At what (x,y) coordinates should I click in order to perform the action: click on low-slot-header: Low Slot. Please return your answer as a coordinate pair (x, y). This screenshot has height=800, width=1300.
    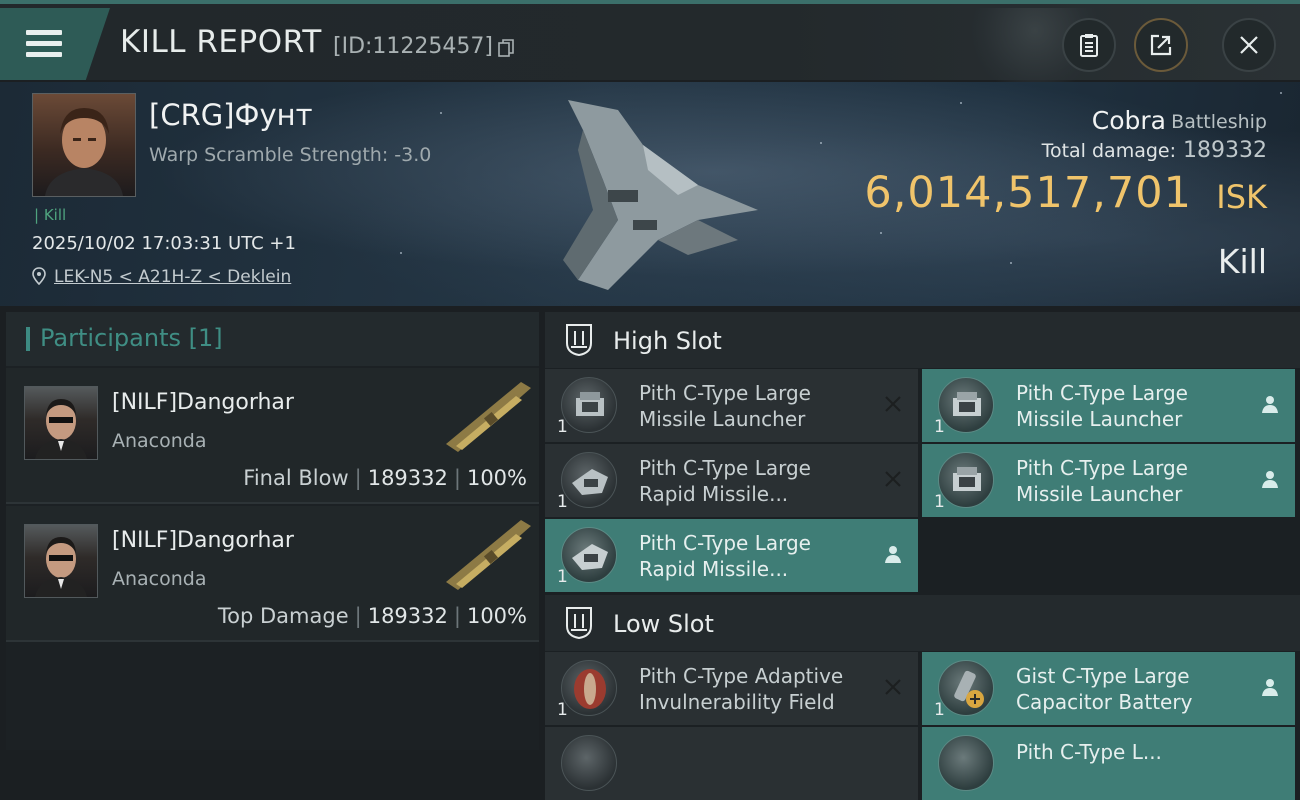
    Looking at the image, I should click on (922, 623).